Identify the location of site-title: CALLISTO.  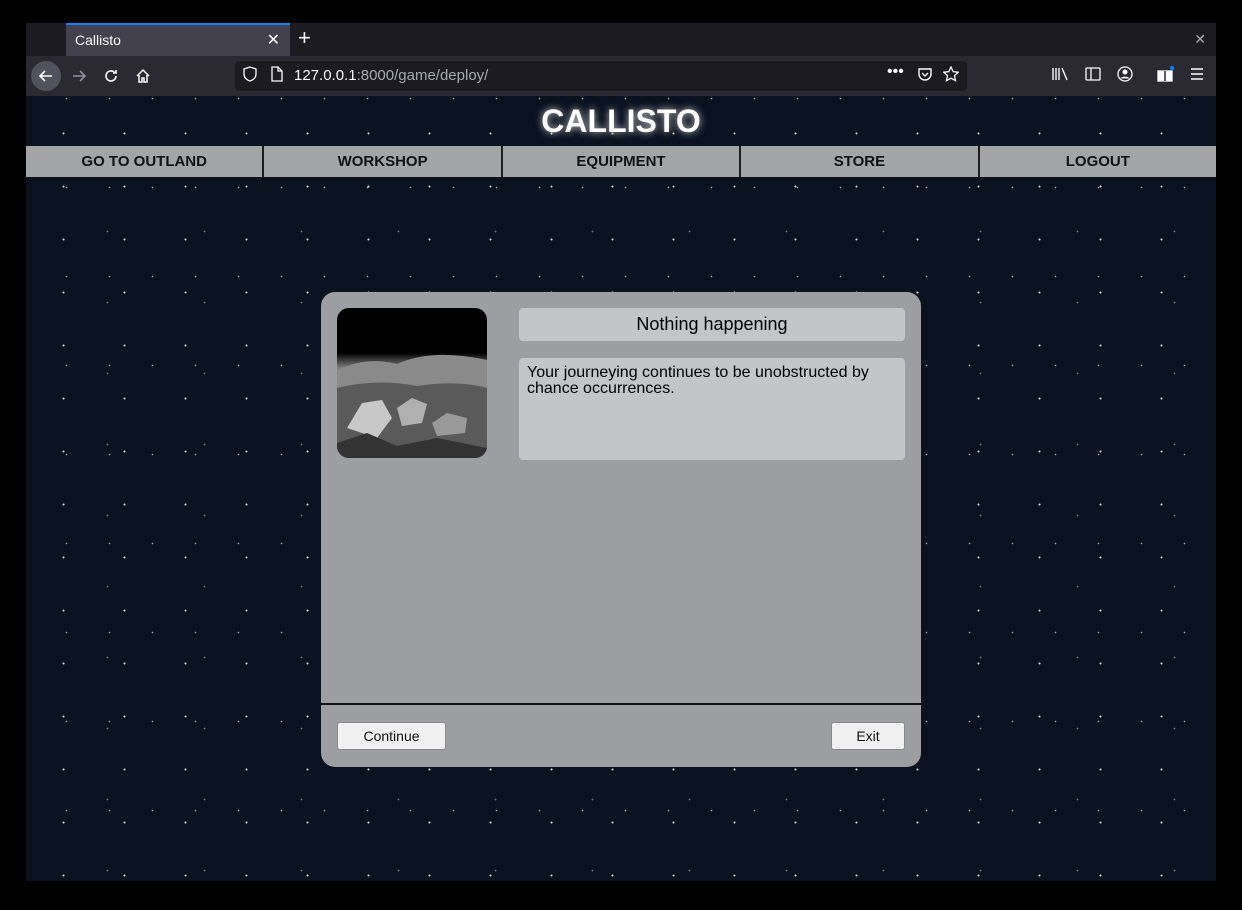
(621, 121).